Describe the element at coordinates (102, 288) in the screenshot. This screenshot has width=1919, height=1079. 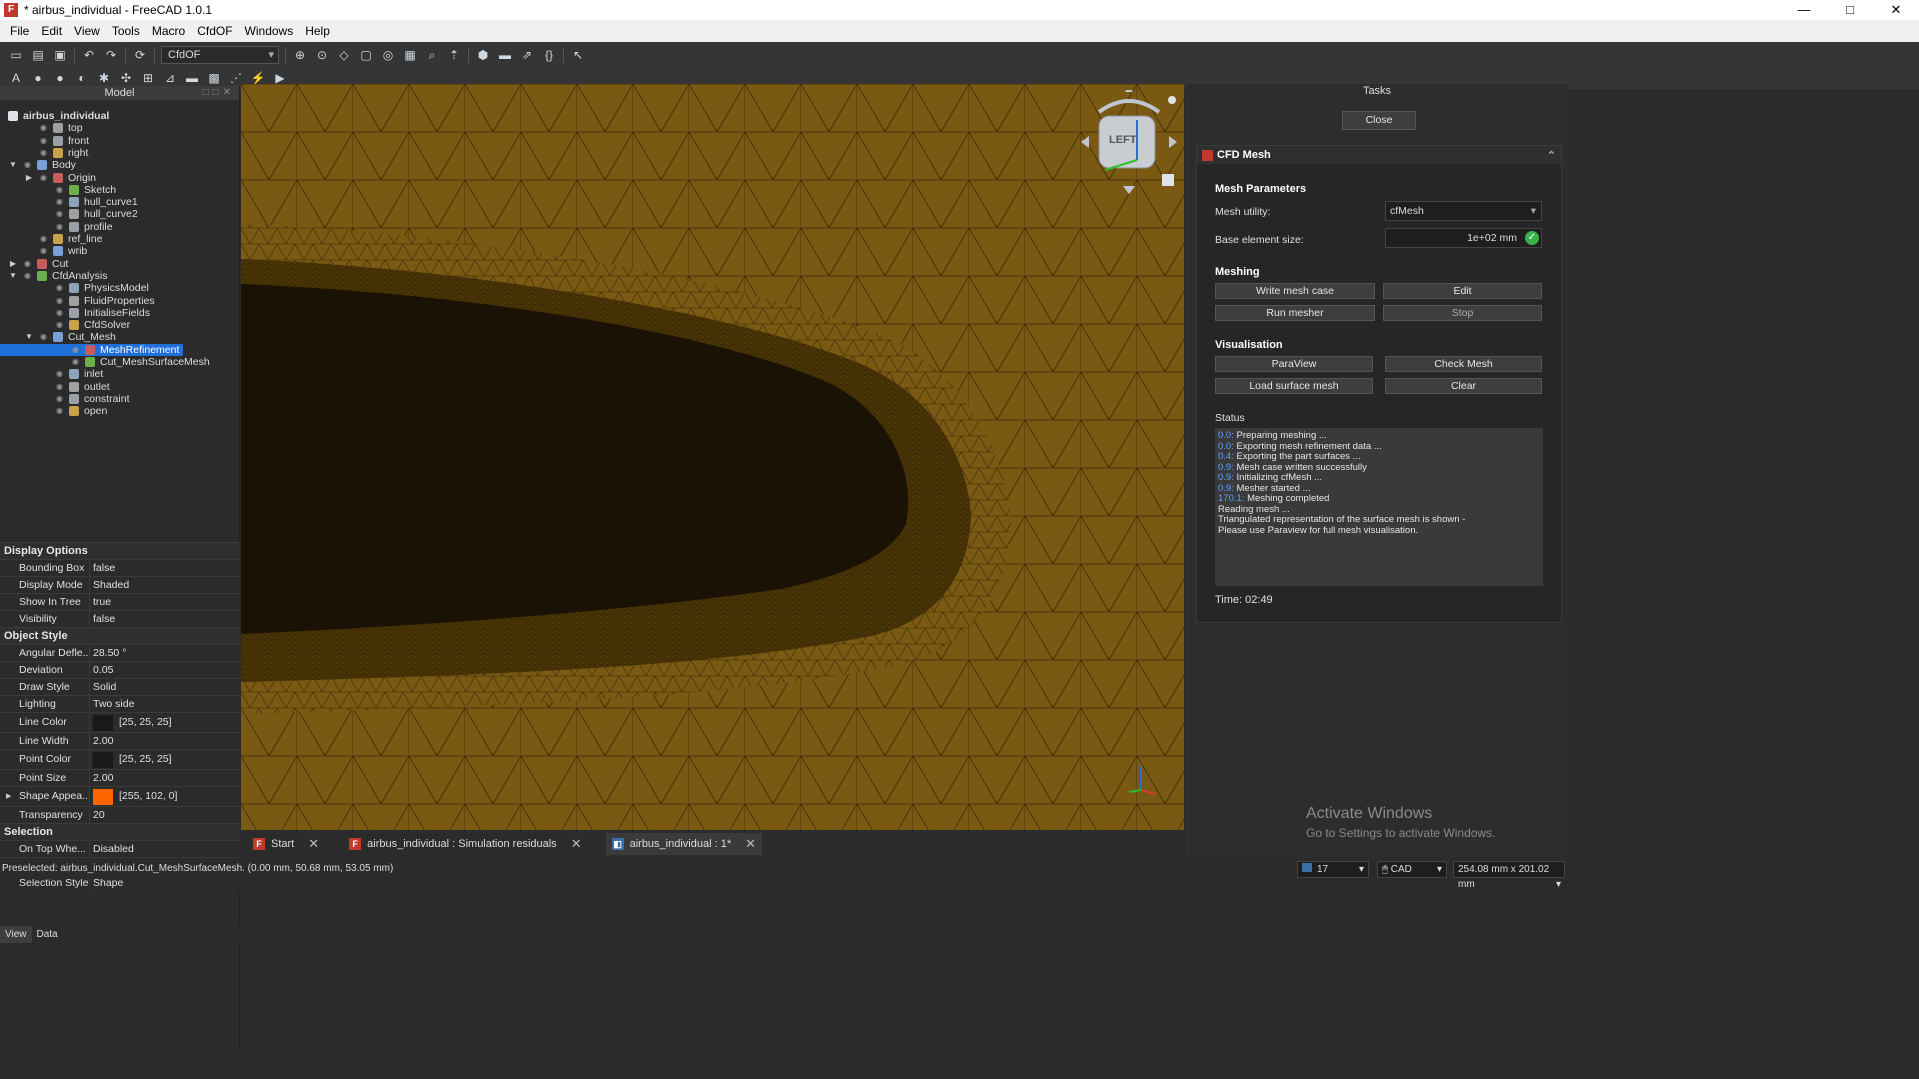
I see `tree-item: ◉ PhysicsModel` at that location.